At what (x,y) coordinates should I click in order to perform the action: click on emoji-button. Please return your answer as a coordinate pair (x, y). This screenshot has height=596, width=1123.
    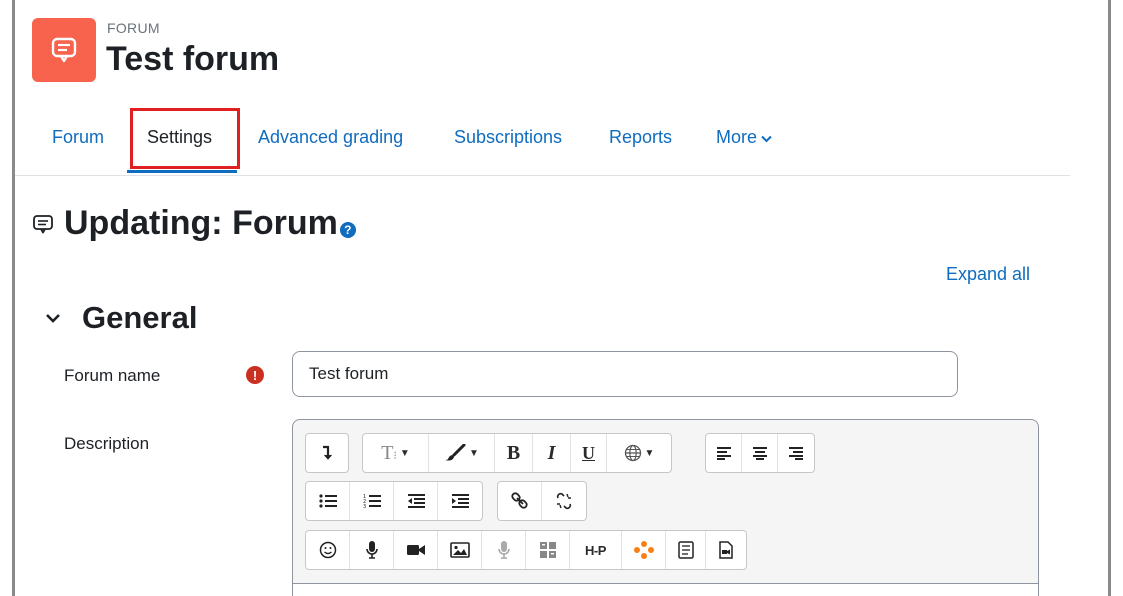
    Looking at the image, I should click on (328, 550).